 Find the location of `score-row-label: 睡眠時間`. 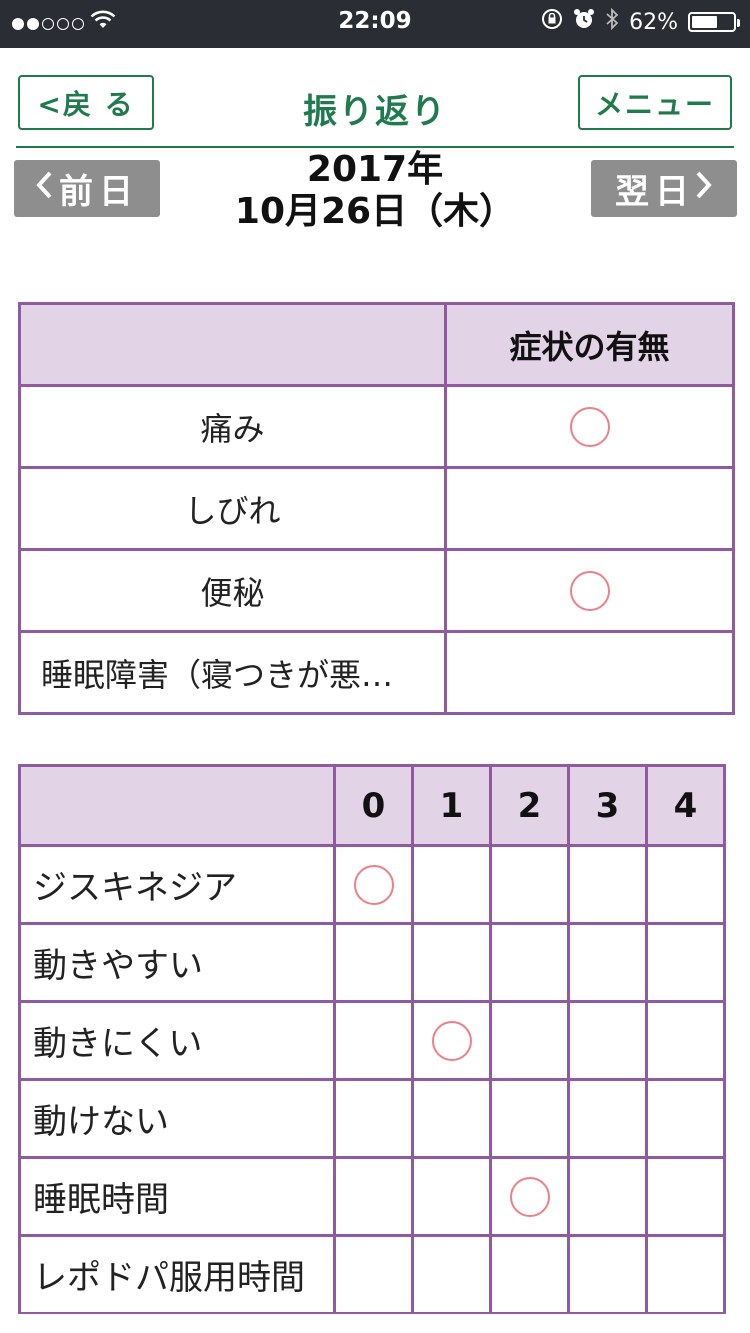

score-row-label: 睡眠時間 is located at coordinates (177, 1196).